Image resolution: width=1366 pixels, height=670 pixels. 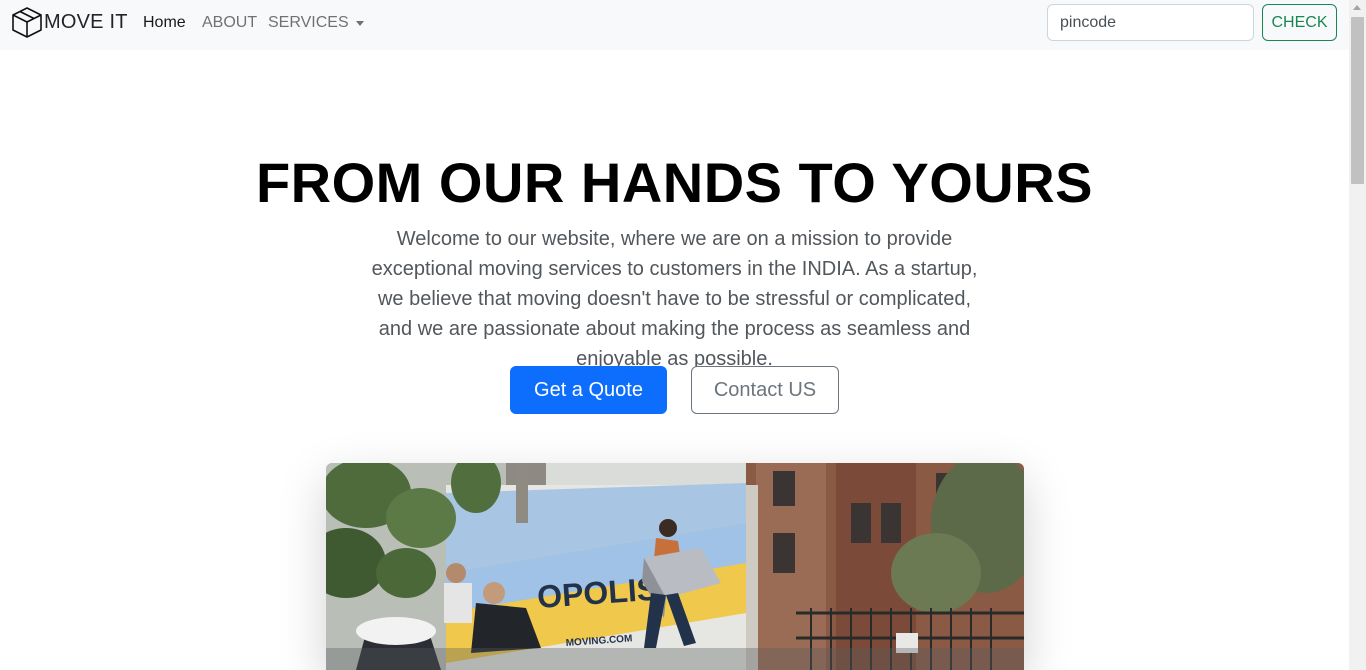 What do you see at coordinates (229, 23) in the screenshot?
I see `nav-about: ABOUT` at bounding box center [229, 23].